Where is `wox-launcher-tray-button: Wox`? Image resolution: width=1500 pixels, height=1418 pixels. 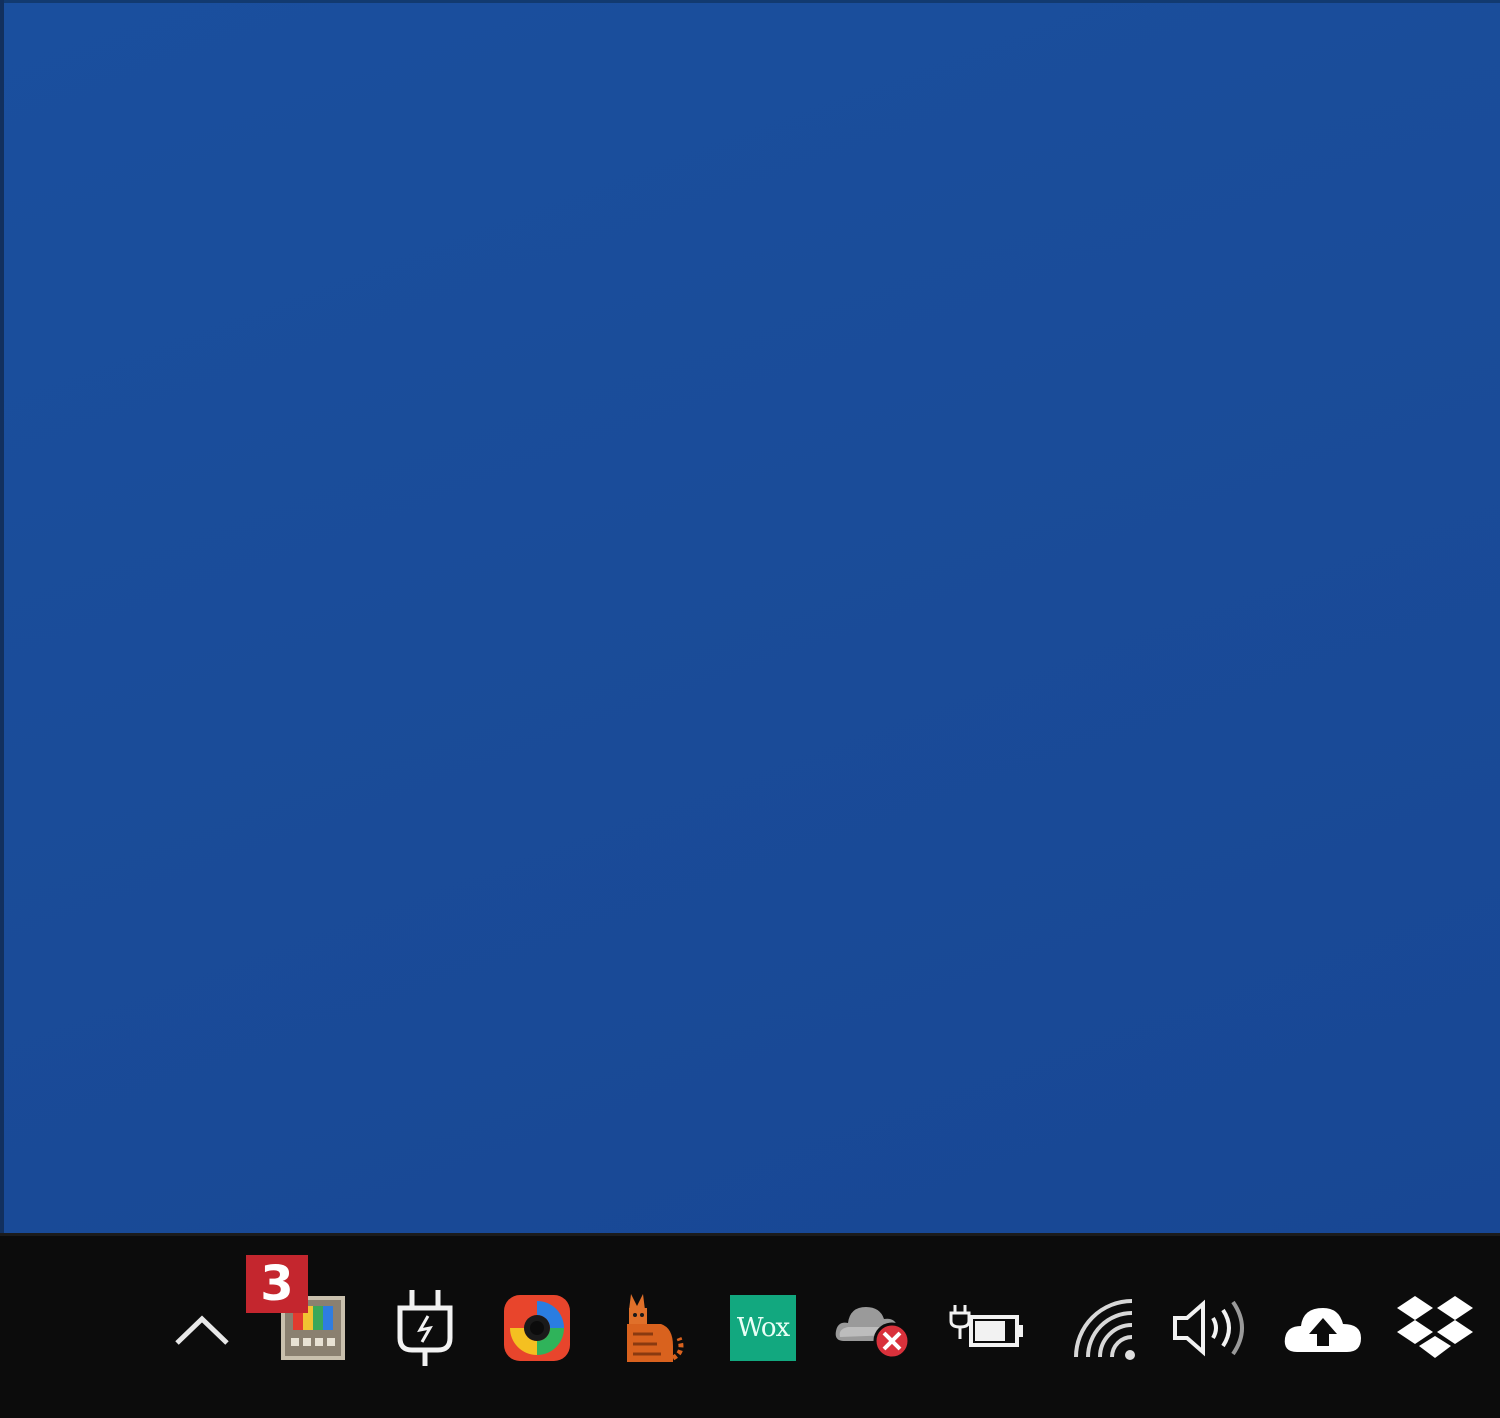 wox-launcher-tray-button: Wox is located at coordinates (763, 1328).